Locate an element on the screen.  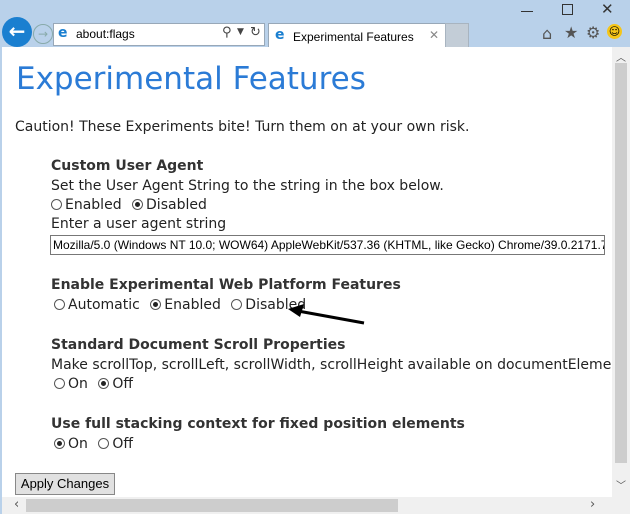
apply-changes-button: Apply Changes is located at coordinates (65, 484).